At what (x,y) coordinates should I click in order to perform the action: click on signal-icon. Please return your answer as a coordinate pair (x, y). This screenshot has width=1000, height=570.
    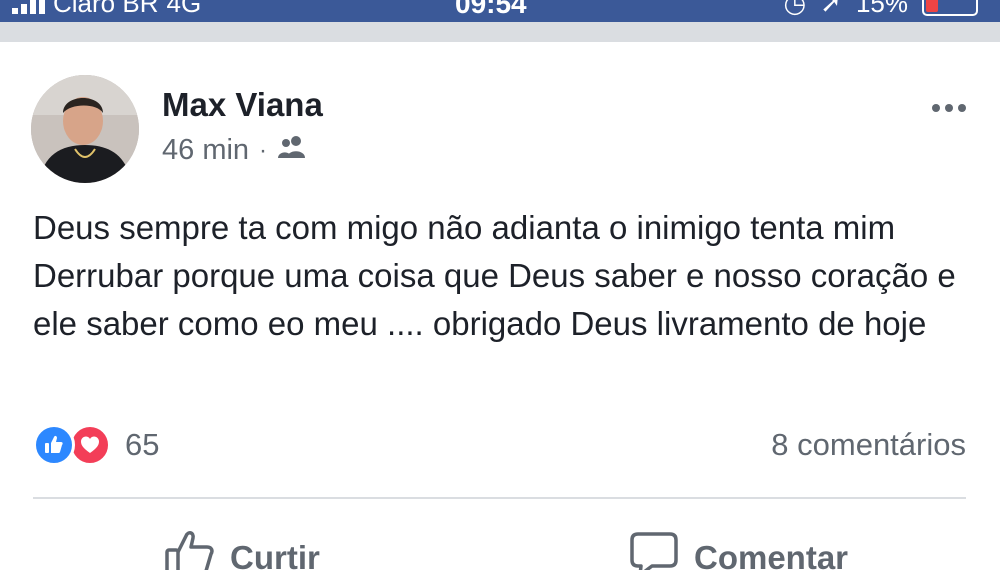
    Looking at the image, I should click on (28, 7).